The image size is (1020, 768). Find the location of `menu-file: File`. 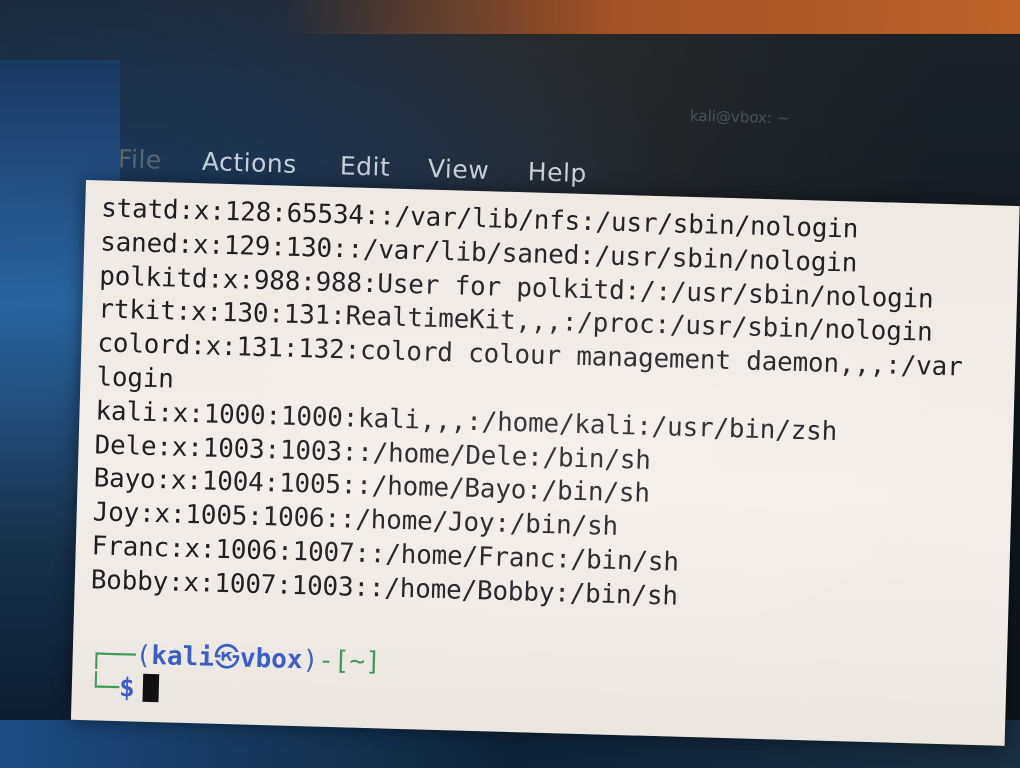

menu-file: File is located at coordinates (140, 159).